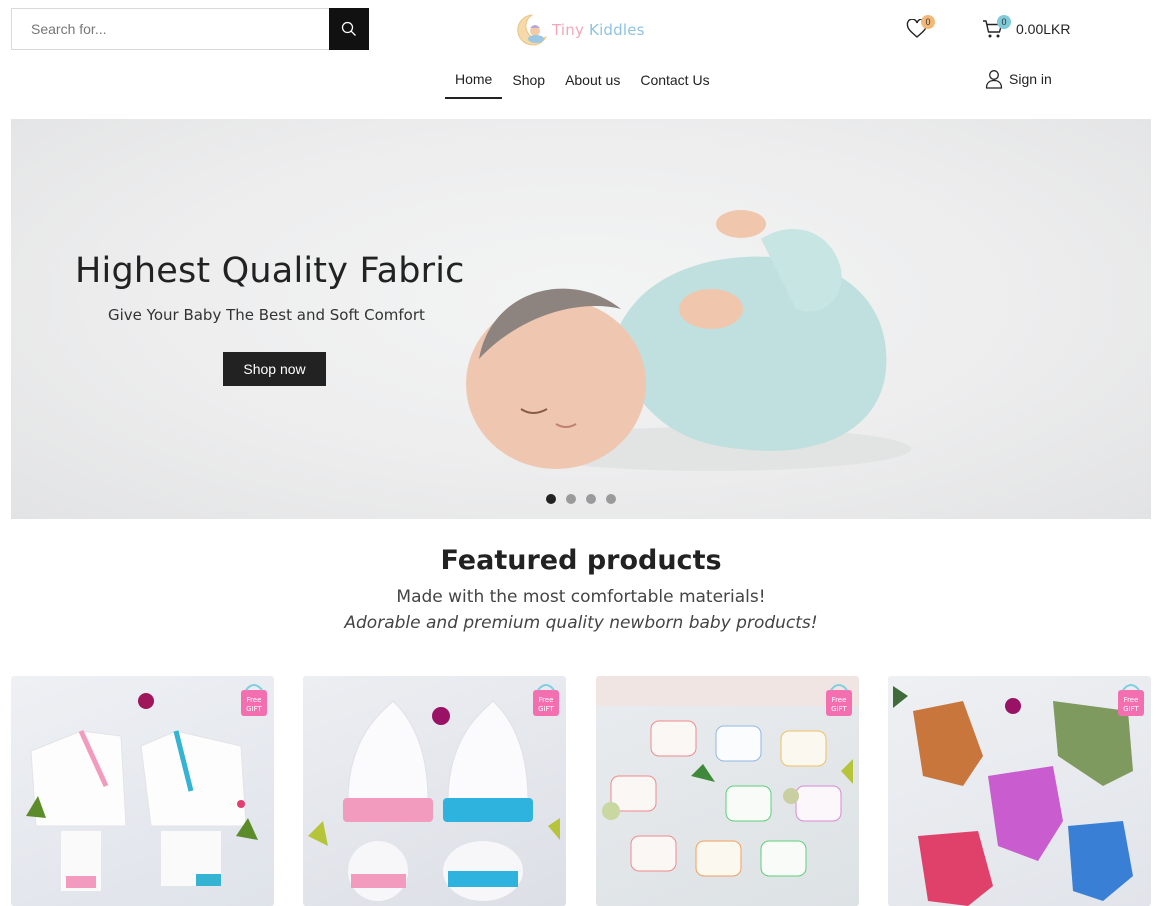 Image resolution: width=1162 pixels, height=906 pixels. Describe the element at coordinates (688, 340) in the screenshot. I see `sleeping-baby-image` at that location.